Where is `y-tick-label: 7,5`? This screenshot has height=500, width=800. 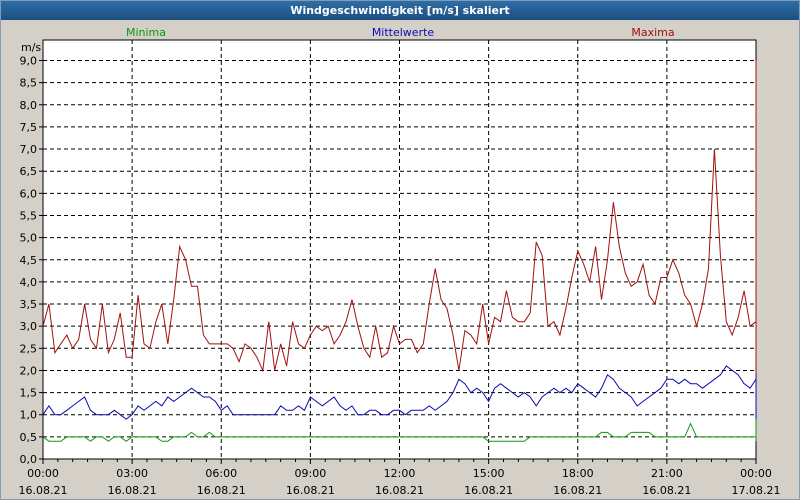
y-tick-label: 7,5 is located at coordinates (29, 127).